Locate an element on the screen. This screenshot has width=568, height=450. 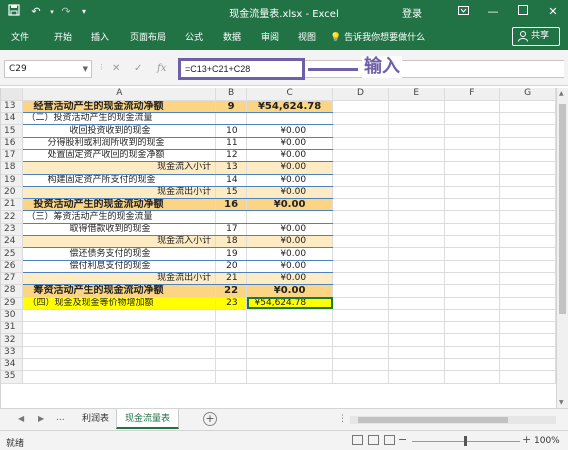
row-header: 28 is located at coordinates (12, 291).